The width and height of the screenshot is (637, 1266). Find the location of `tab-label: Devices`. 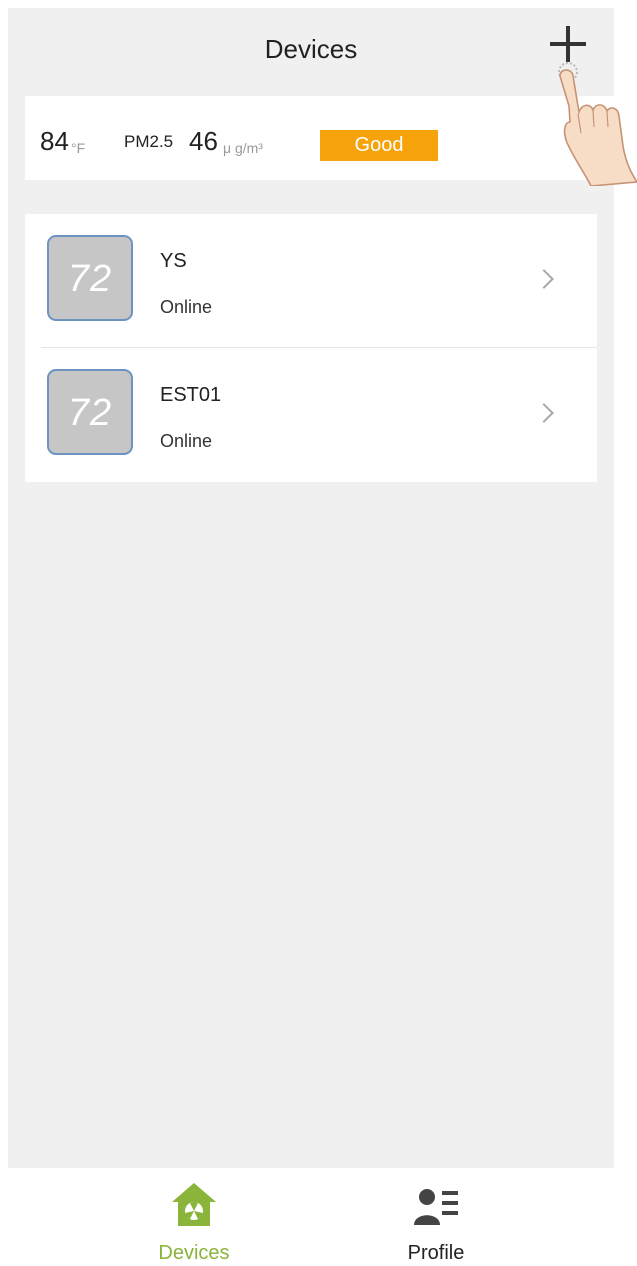

tab-label: Devices is located at coordinates (194, 1253).